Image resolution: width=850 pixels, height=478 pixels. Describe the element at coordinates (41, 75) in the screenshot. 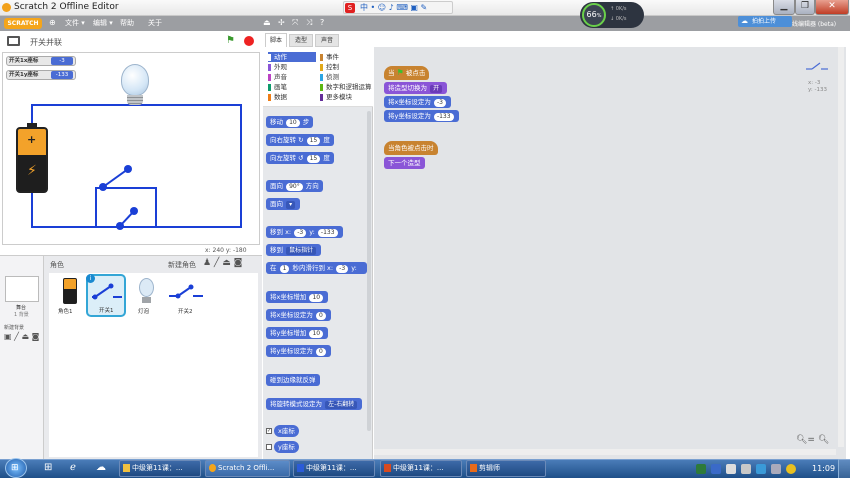

I see `monitor-y: 开关1y座标 -133` at that location.